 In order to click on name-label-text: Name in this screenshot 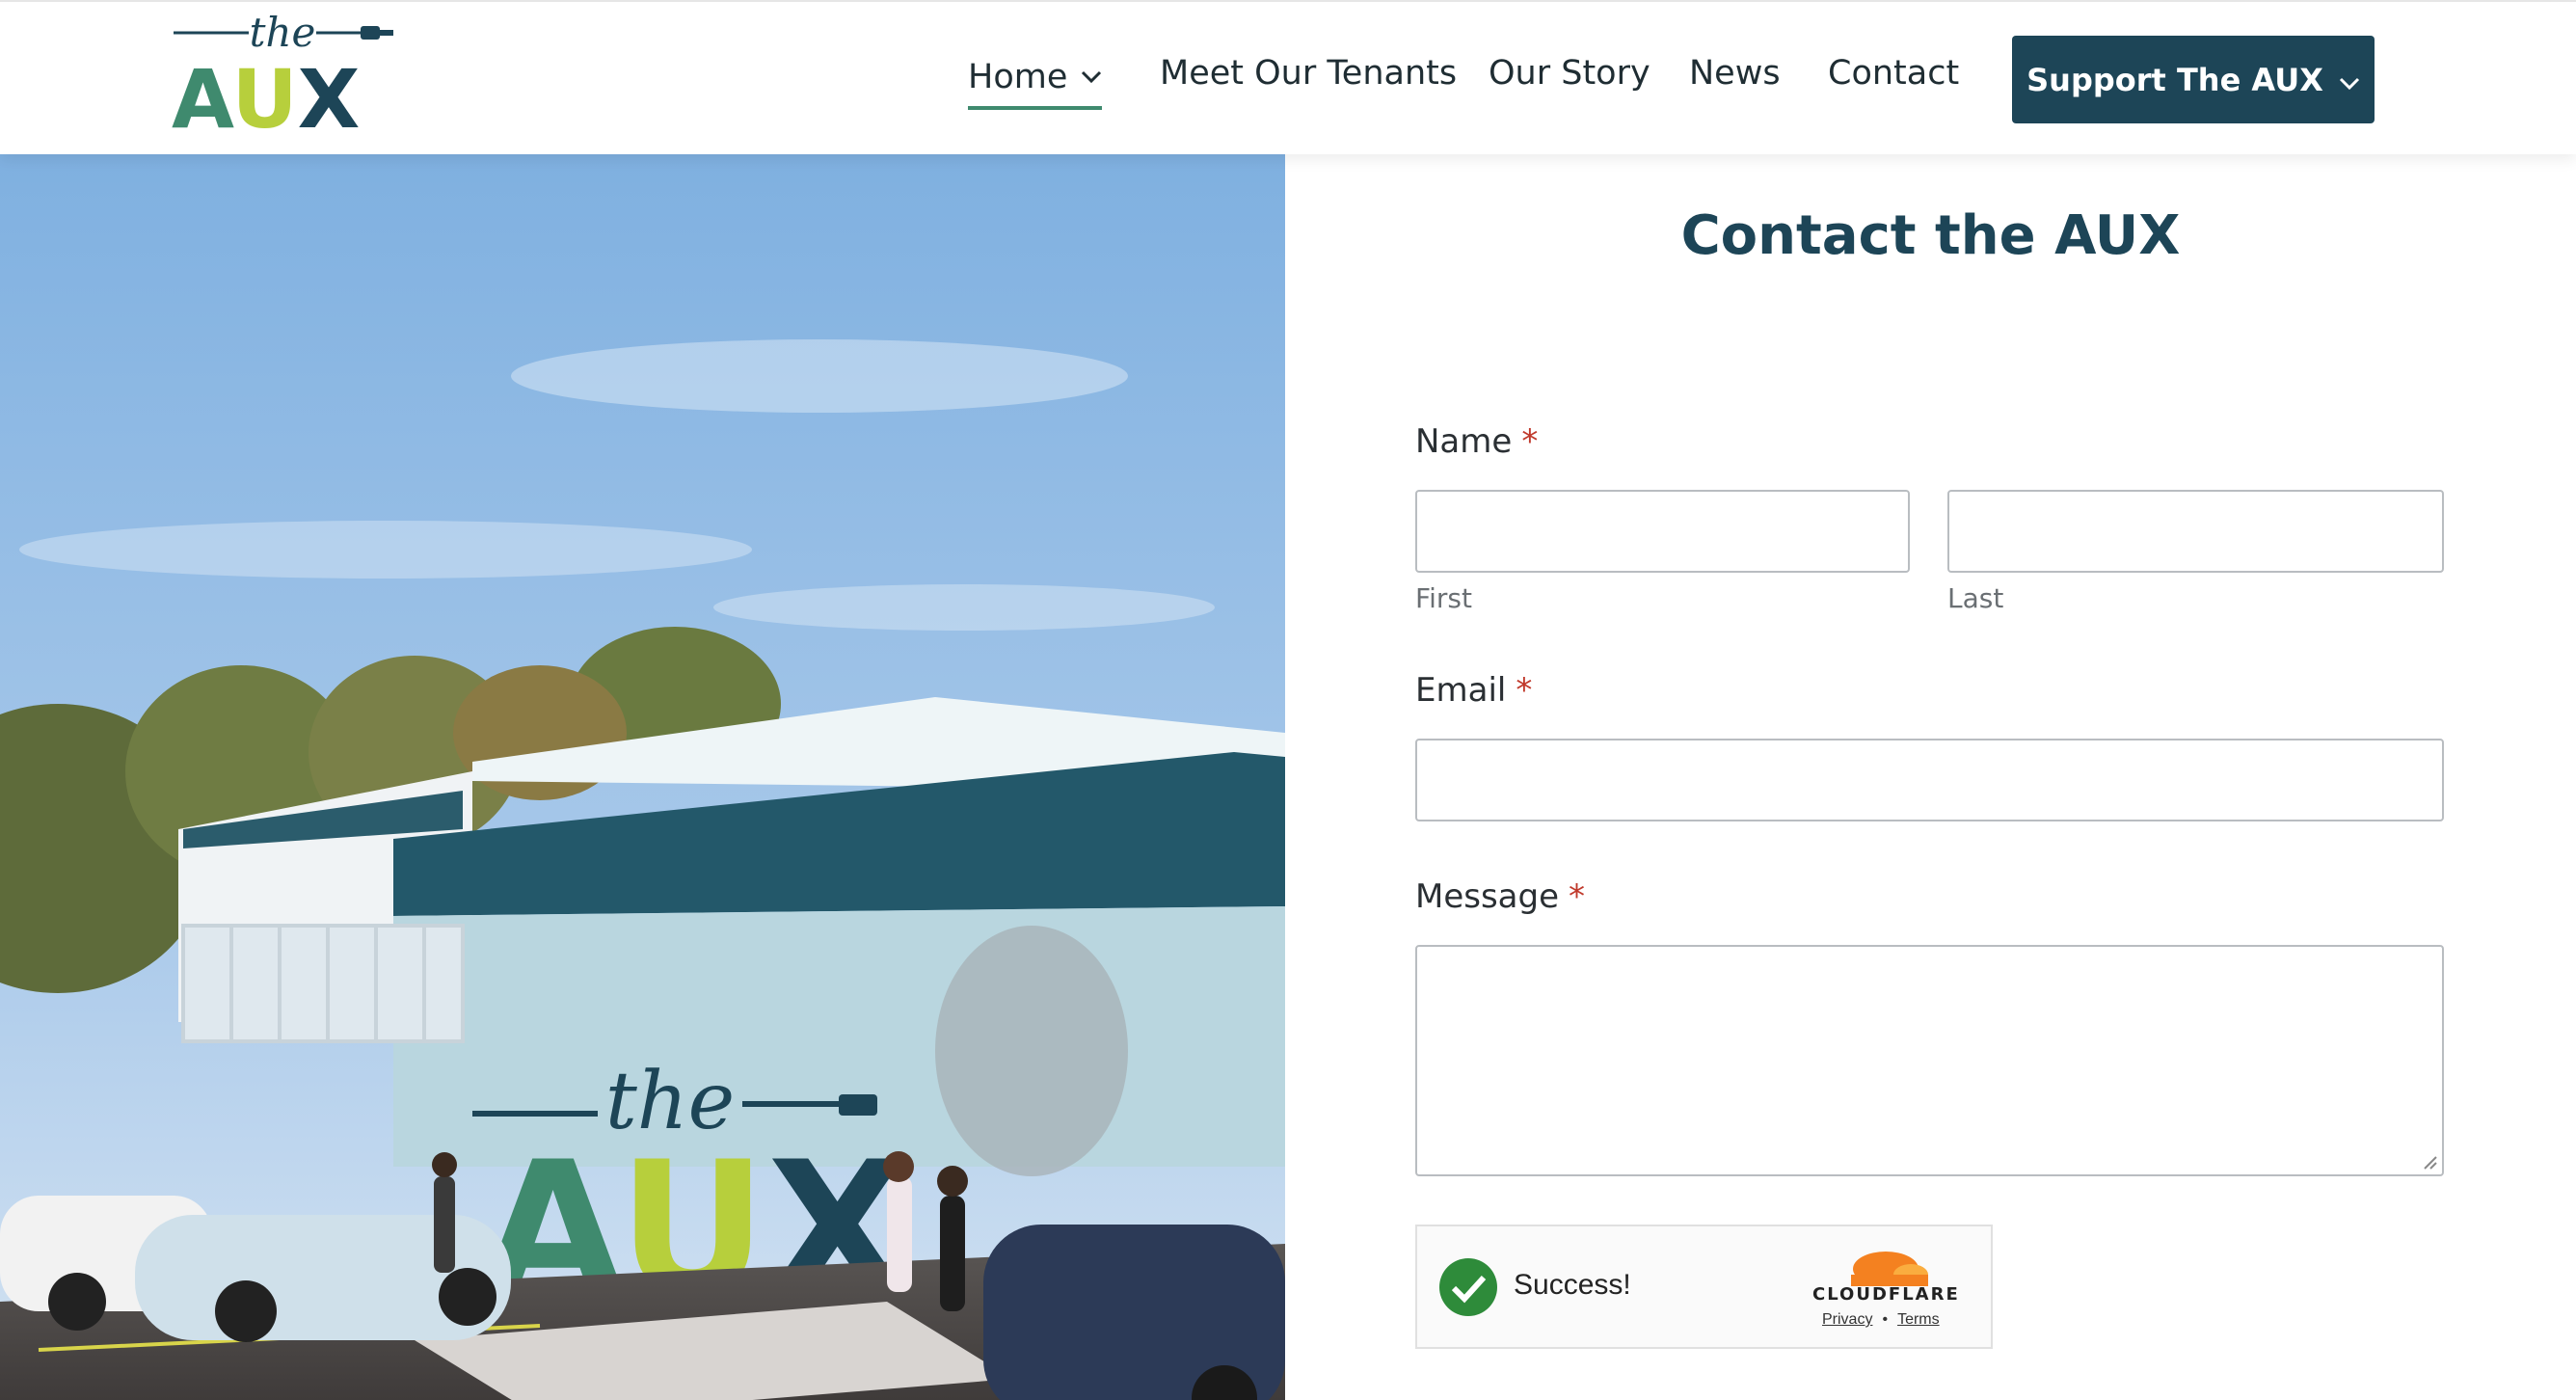, I will do `click(1464, 441)`.